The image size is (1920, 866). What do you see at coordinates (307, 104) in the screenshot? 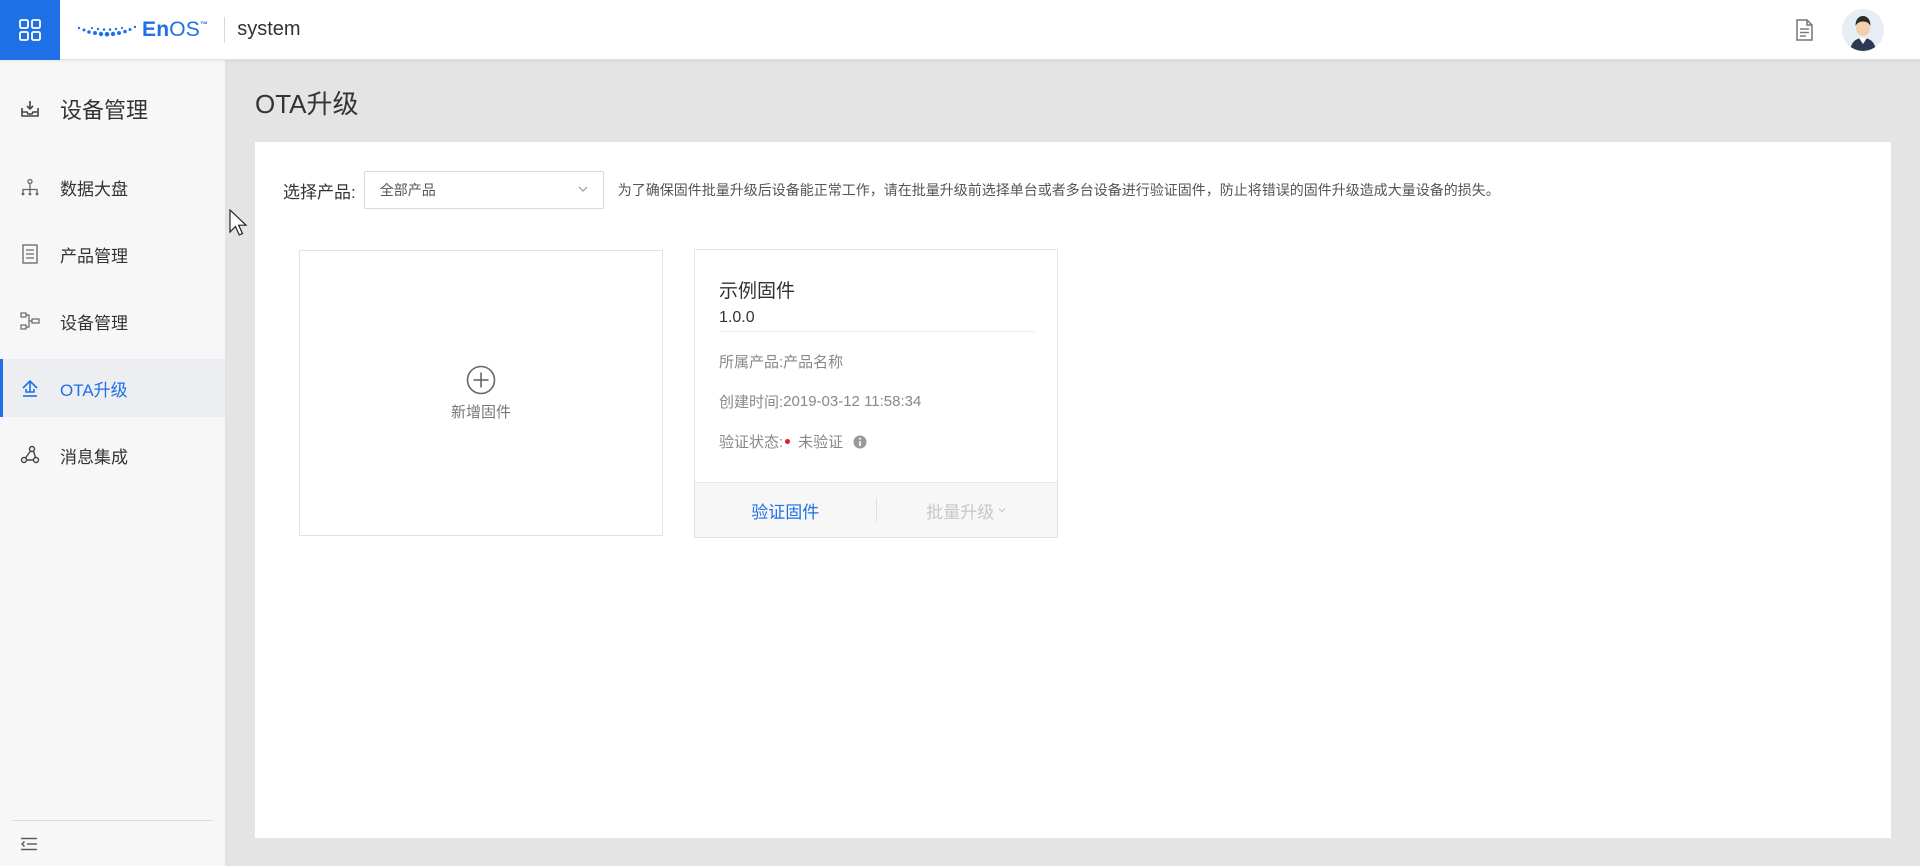
I see `page-title: OTA升级` at bounding box center [307, 104].